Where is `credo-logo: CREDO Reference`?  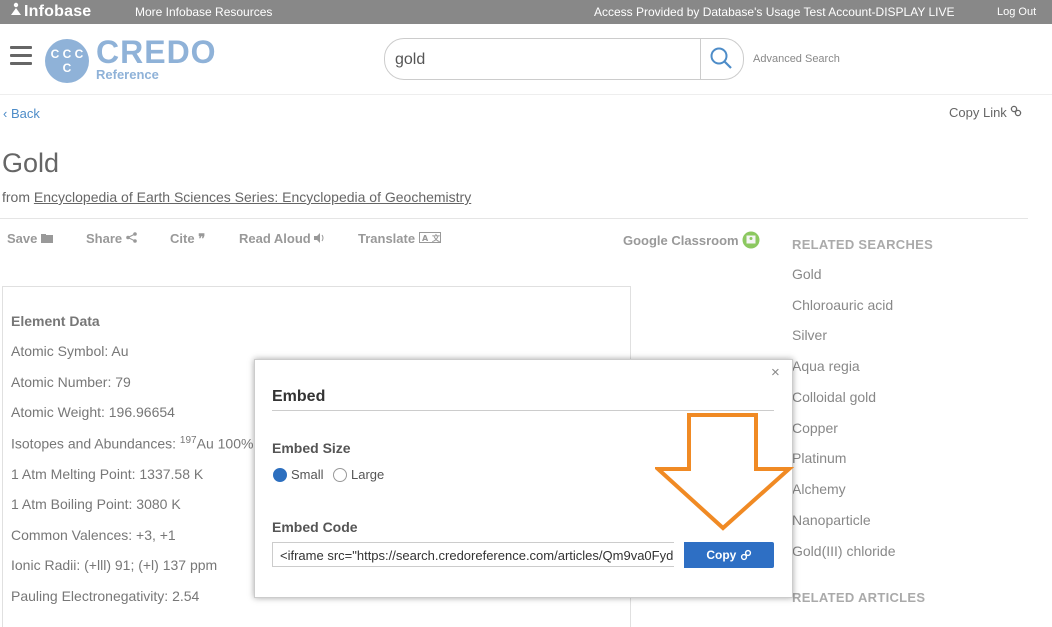 credo-logo: CREDO Reference is located at coordinates (156, 59).